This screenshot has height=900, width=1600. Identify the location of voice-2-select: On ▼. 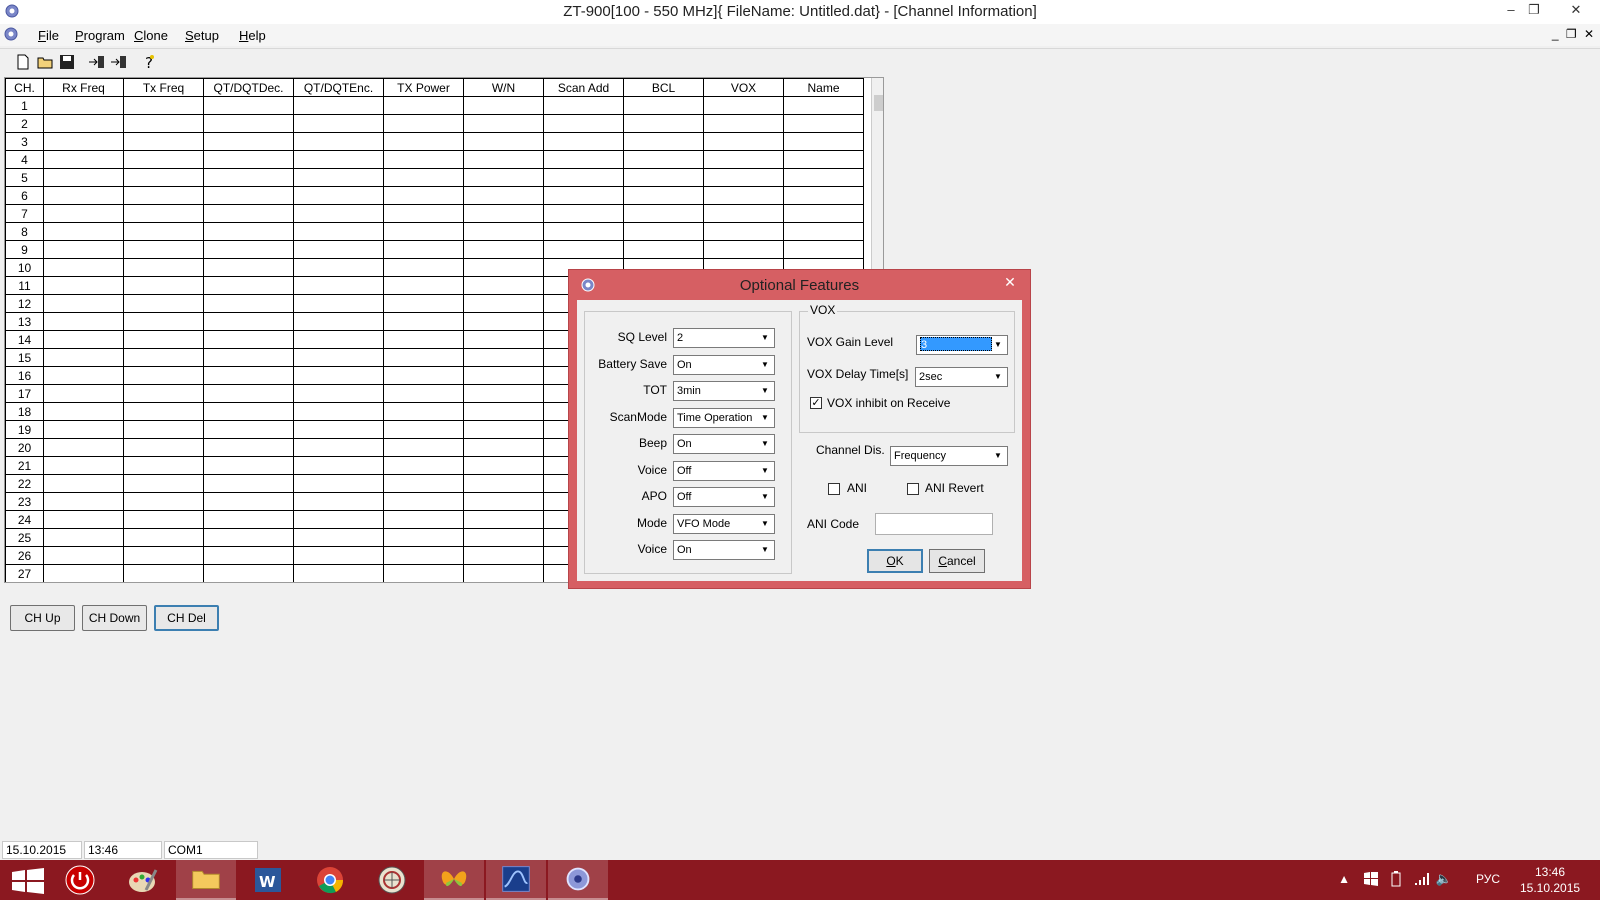
(724, 550).